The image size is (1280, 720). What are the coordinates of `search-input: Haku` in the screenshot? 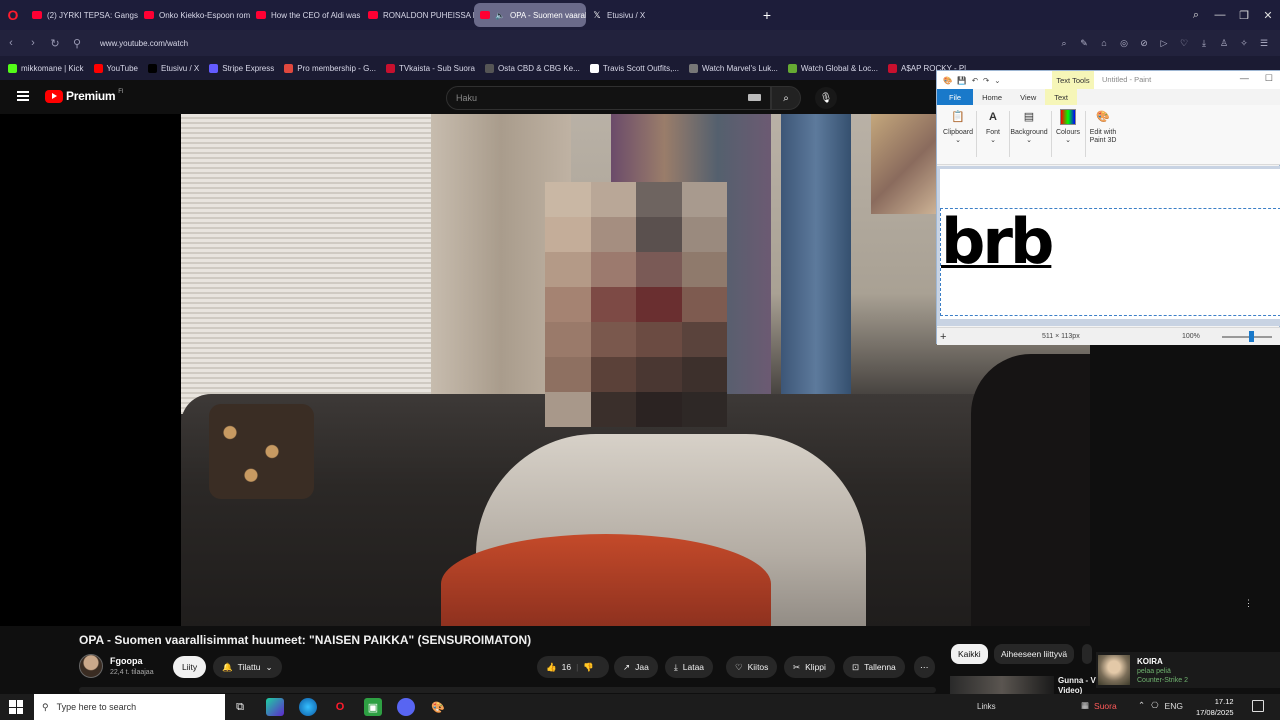 It's located at (608, 98).